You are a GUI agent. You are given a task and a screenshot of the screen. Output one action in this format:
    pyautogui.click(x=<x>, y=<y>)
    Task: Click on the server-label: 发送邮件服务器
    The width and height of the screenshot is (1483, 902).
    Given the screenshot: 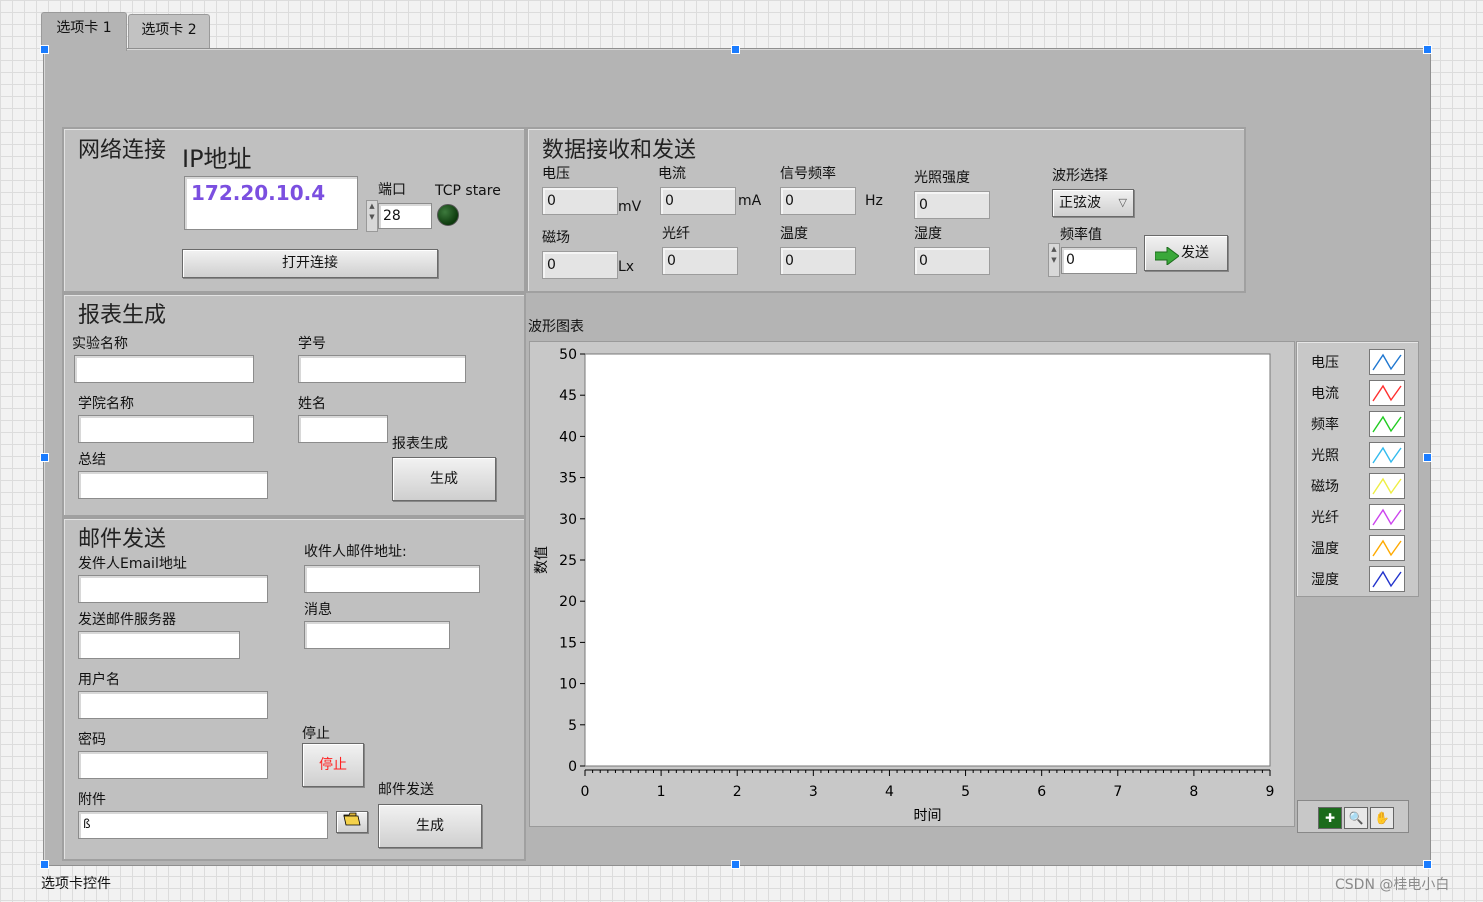 What is the action you would take?
    pyautogui.click(x=127, y=620)
    